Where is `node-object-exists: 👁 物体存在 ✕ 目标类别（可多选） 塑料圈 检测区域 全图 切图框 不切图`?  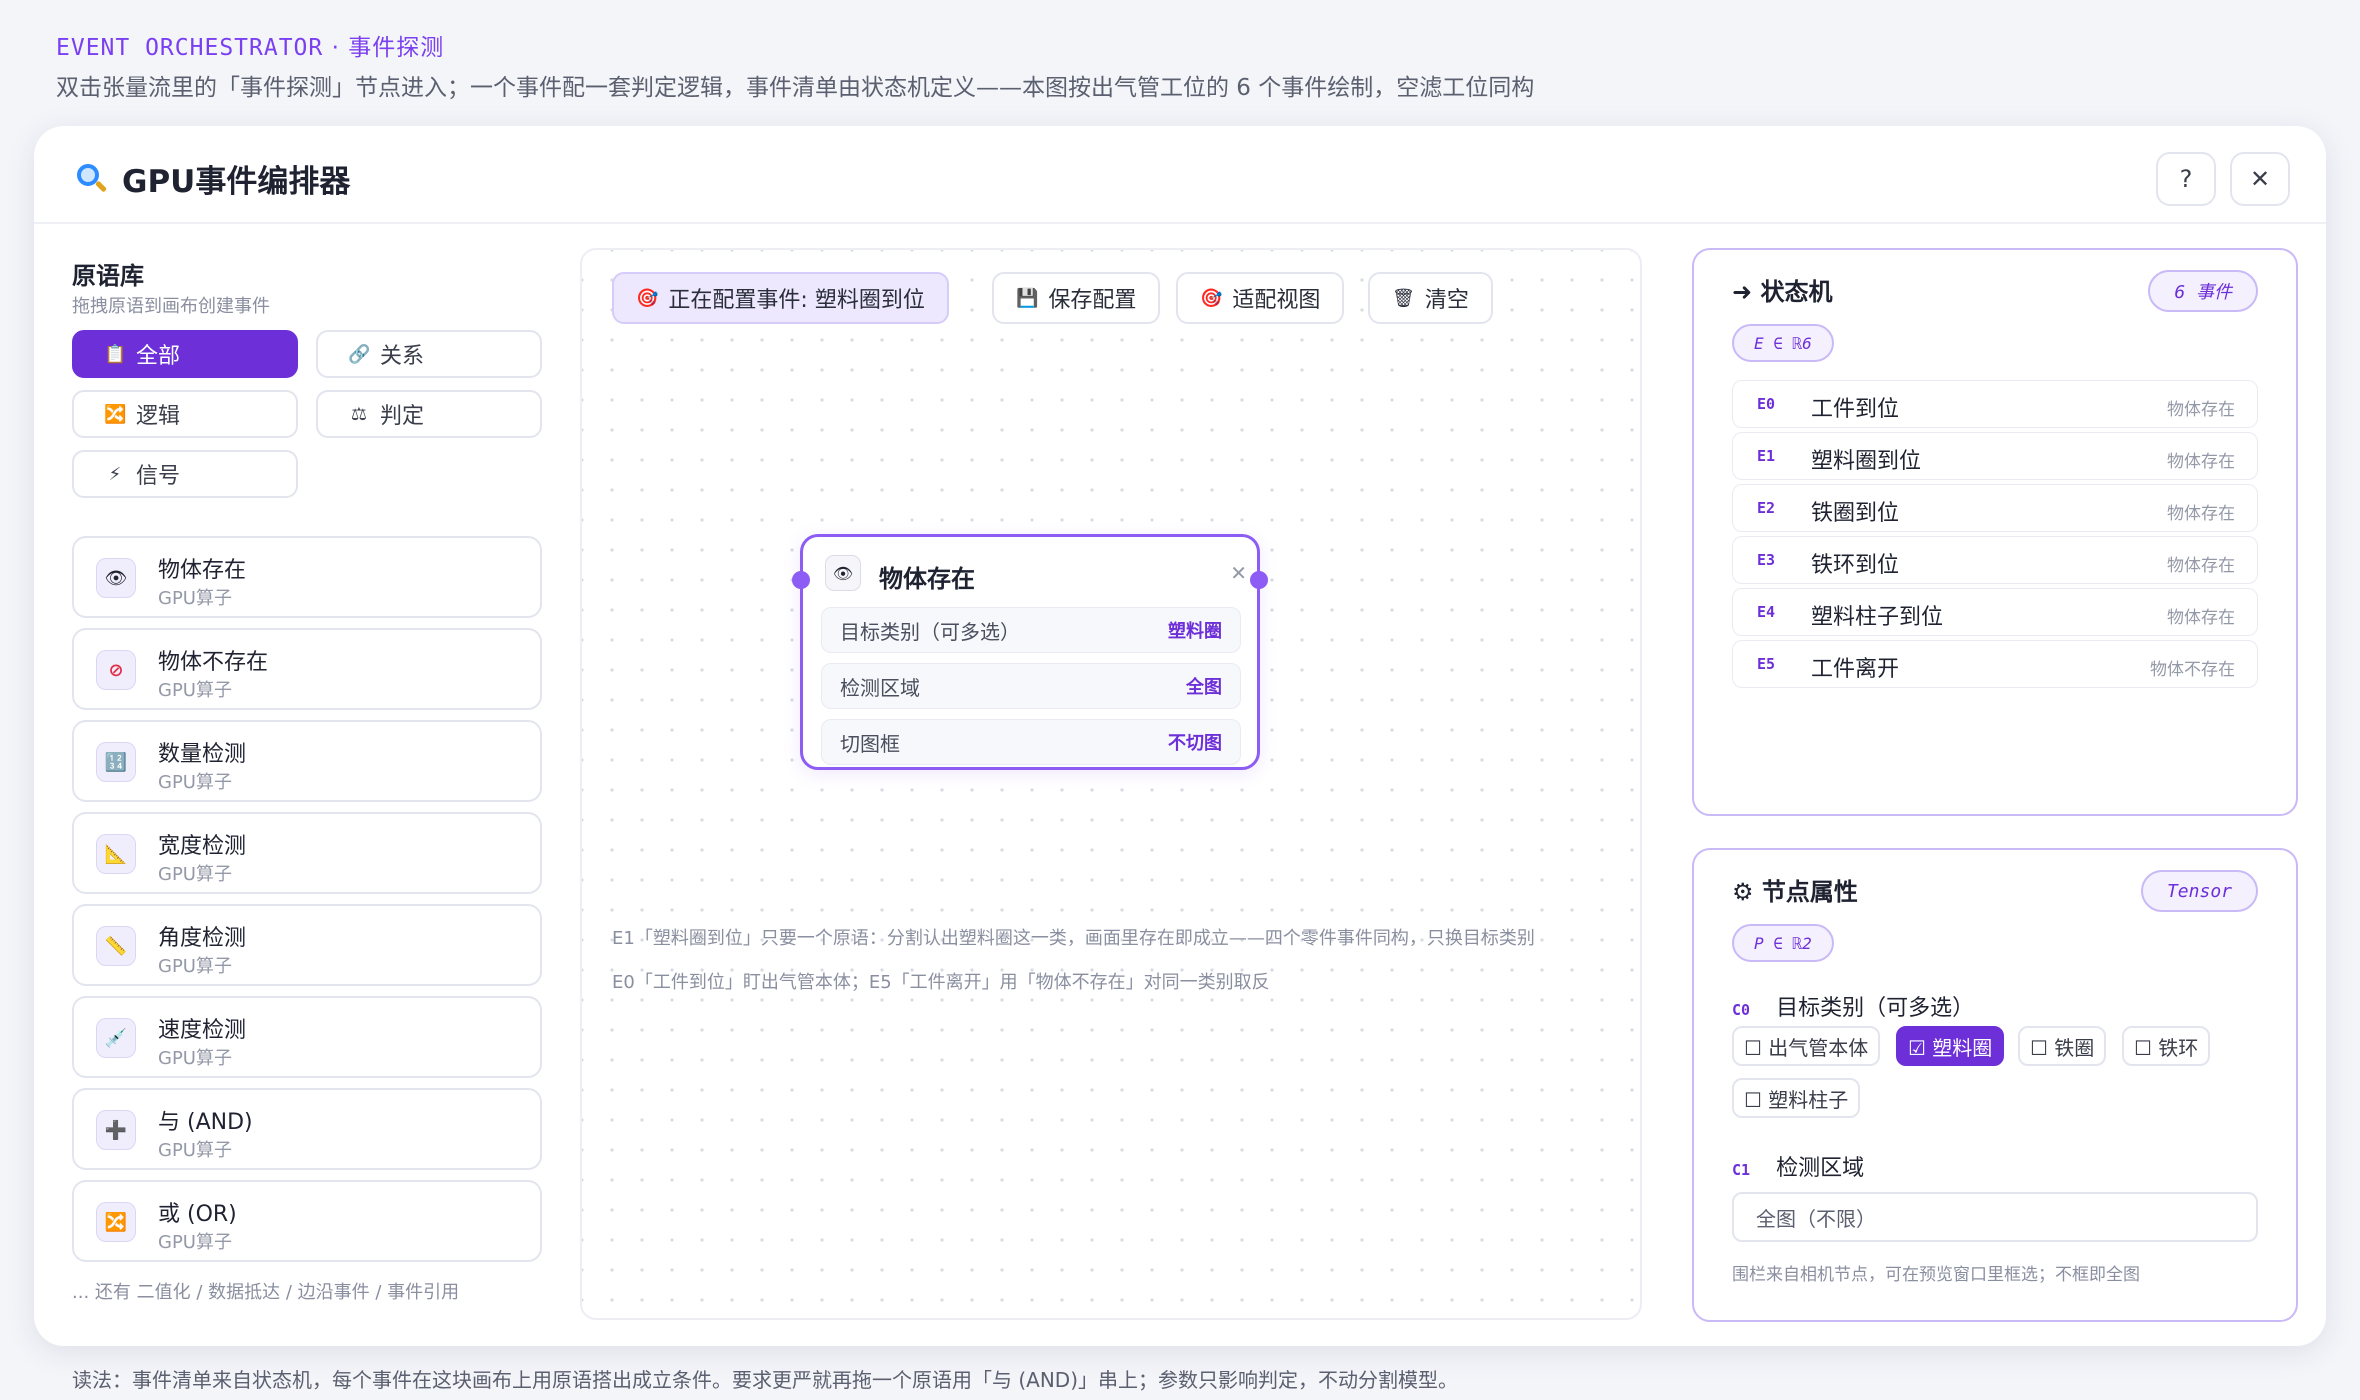 node-object-exists: 👁 物体存在 ✕ 目标类别（可多选） 塑料圈 检测区域 全图 切图框 不切图 is located at coordinates (1030, 652).